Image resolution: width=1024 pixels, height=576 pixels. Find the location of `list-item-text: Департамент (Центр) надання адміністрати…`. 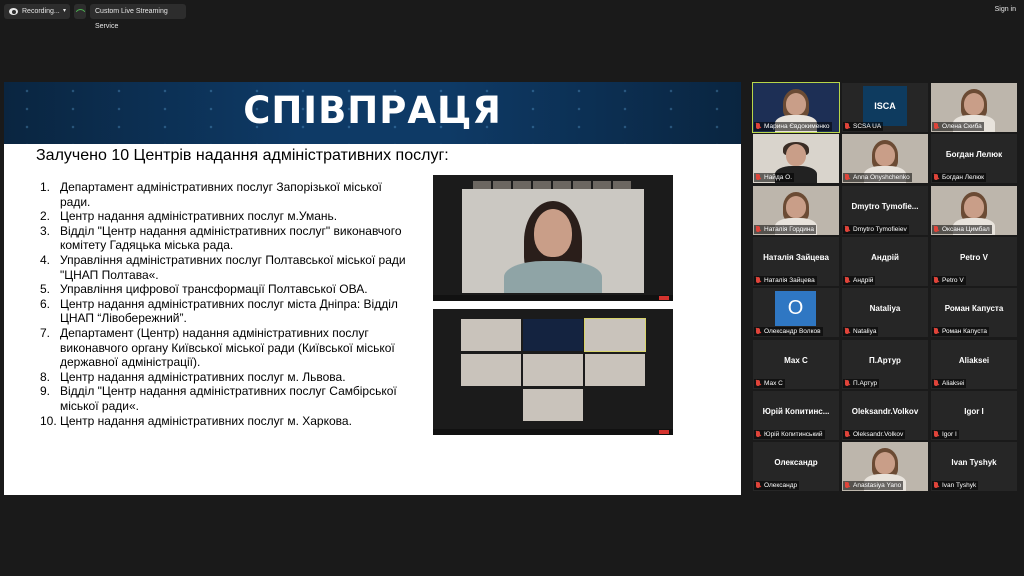

list-item-text: Департамент (Центр) надання адміністрати… is located at coordinates (227, 347).